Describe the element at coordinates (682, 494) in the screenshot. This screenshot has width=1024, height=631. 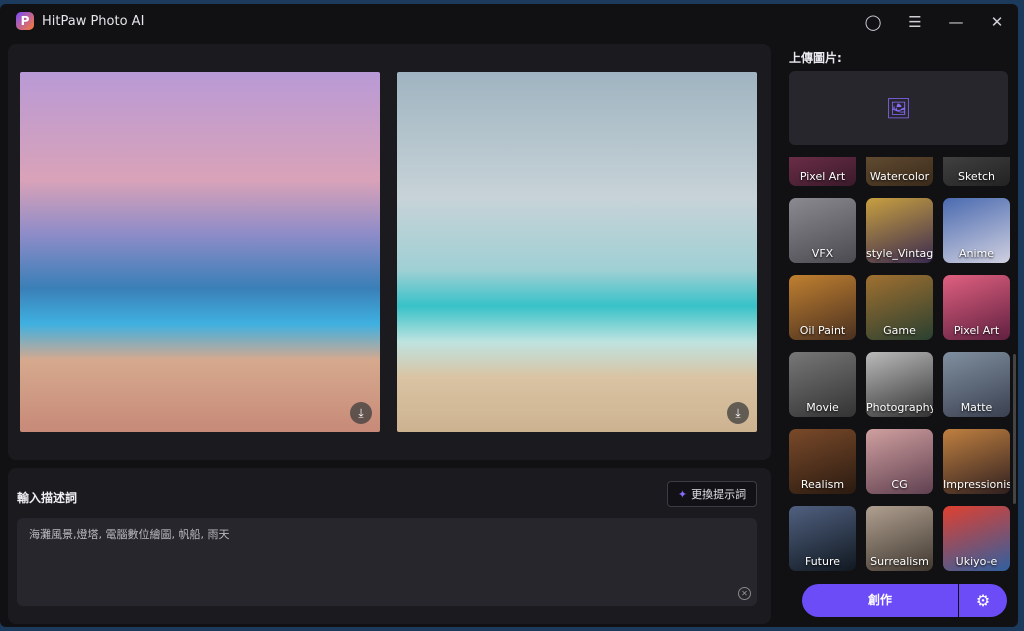
I see `sparkle-icon: ✦` at that location.